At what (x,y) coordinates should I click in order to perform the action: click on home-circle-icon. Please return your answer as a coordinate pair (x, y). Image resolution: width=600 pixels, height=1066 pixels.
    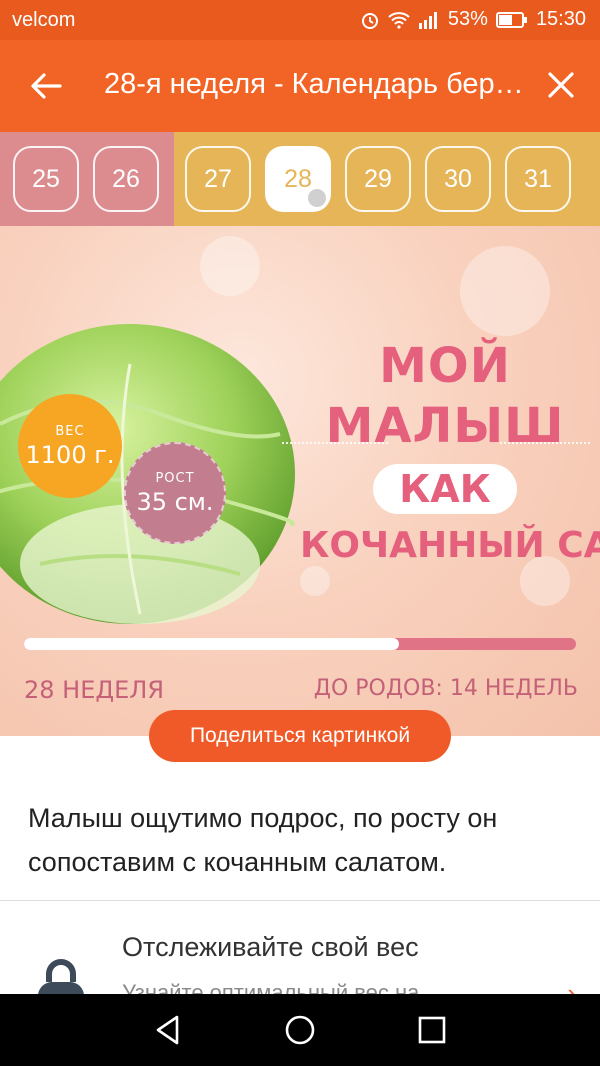
    Looking at the image, I should click on (300, 1030).